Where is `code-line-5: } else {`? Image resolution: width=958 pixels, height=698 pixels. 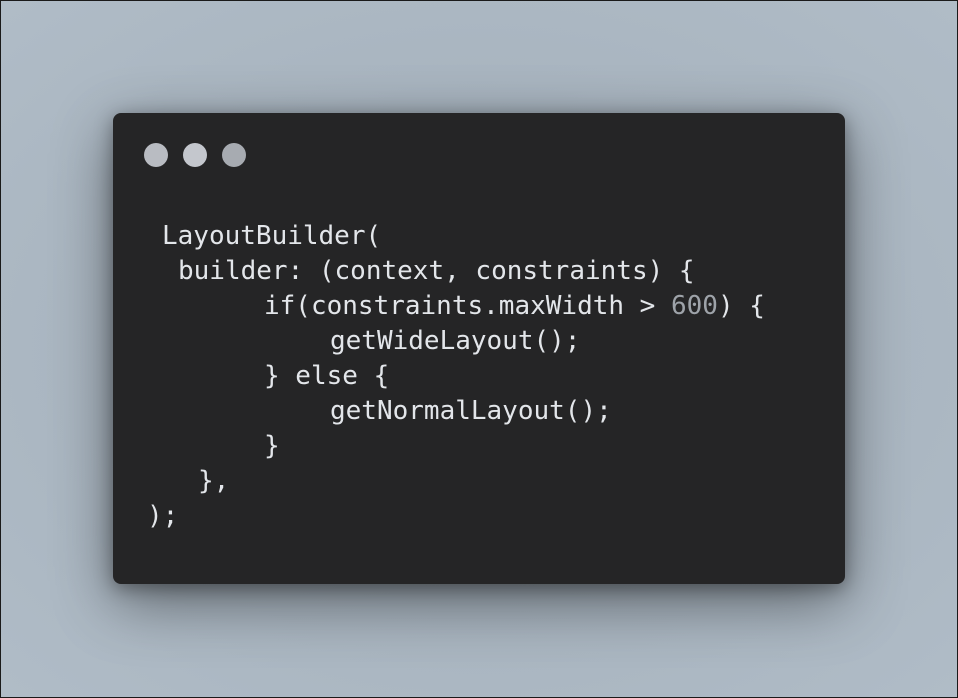 code-line-5: } else { is located at coordinates (327, 376).